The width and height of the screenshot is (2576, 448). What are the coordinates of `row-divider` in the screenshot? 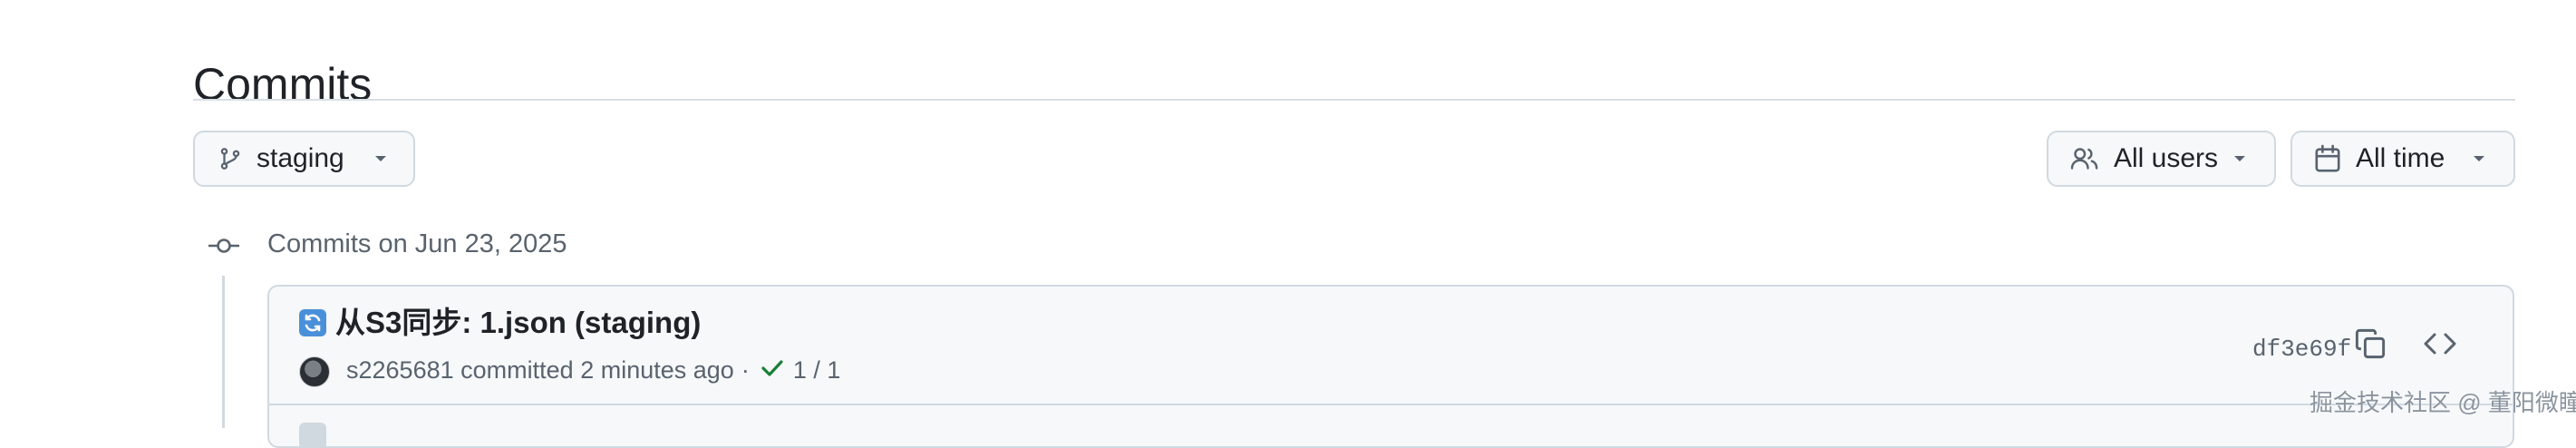 It's located at (1391, 404).